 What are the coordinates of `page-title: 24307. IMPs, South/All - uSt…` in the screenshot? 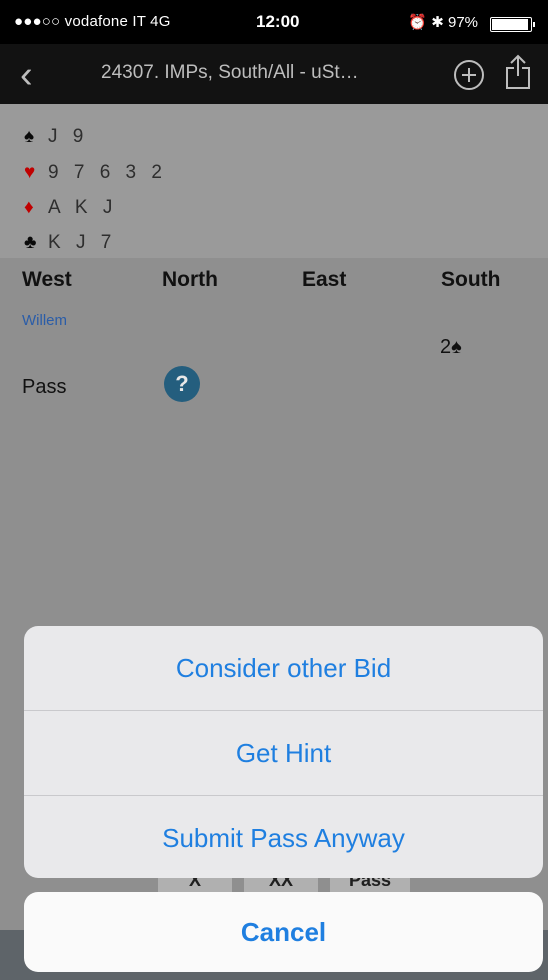 It's located at (230, 72).